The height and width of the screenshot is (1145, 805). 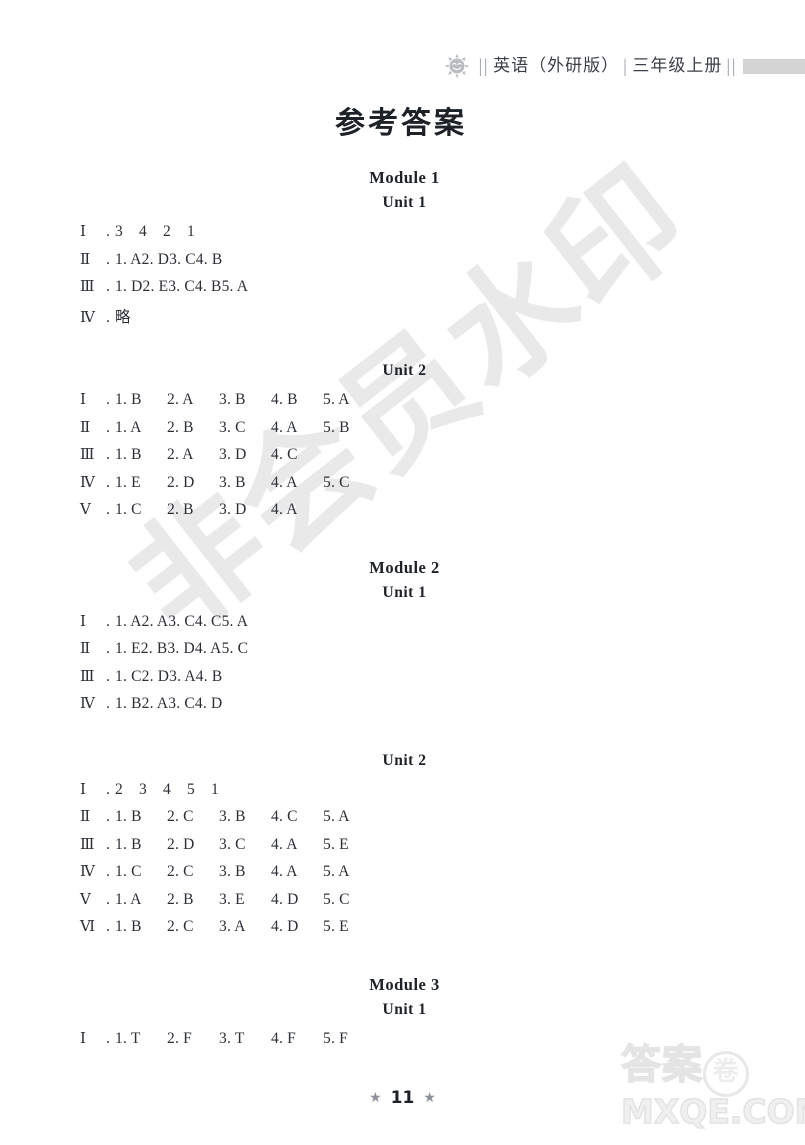 I want to click on page-number: 11, so click(x=402, y=1098).